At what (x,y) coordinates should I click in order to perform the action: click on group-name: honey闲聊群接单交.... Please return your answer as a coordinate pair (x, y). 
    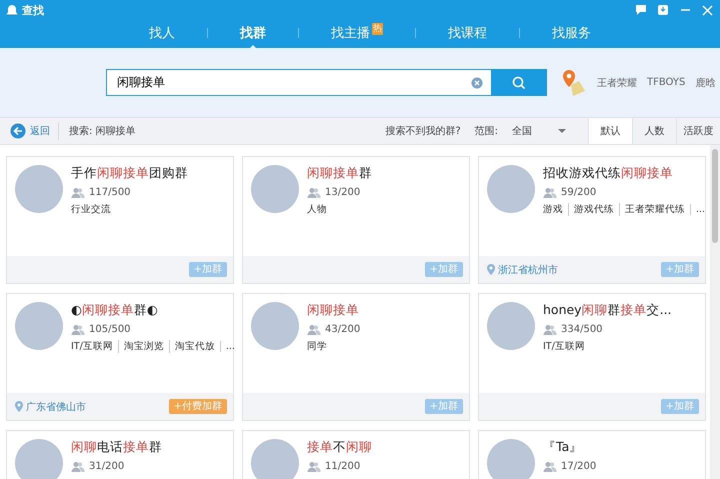
    Looking at the image, I should click on (607, 310).